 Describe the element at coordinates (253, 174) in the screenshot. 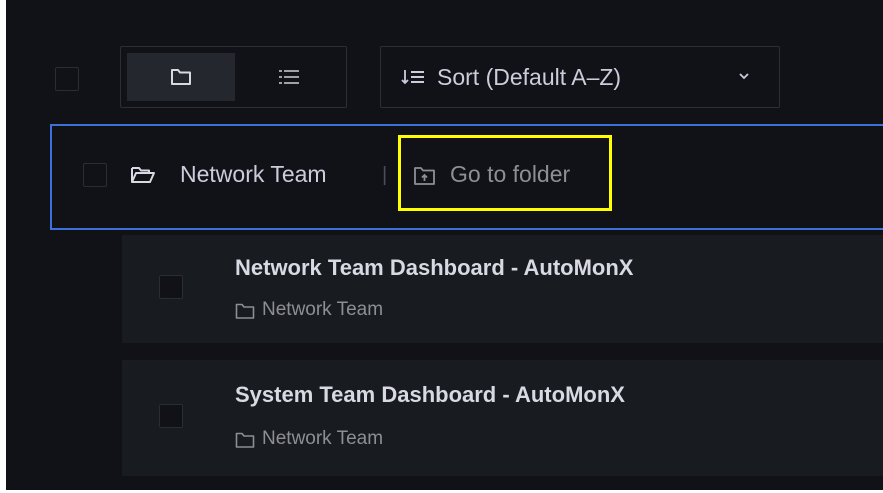

I see `folder-name: Network Team` at that location.